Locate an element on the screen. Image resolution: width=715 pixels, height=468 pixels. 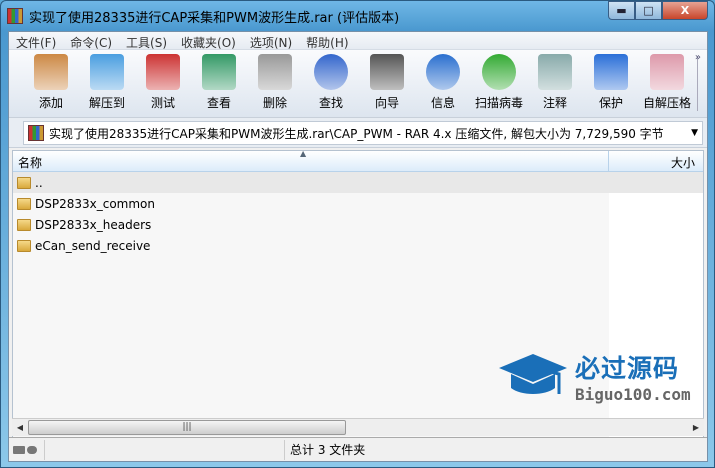
title-bar: 实现了使用28335进行CAP采集和PWM波形生成.rar (评估版本) is located at coordinates (203, 16).